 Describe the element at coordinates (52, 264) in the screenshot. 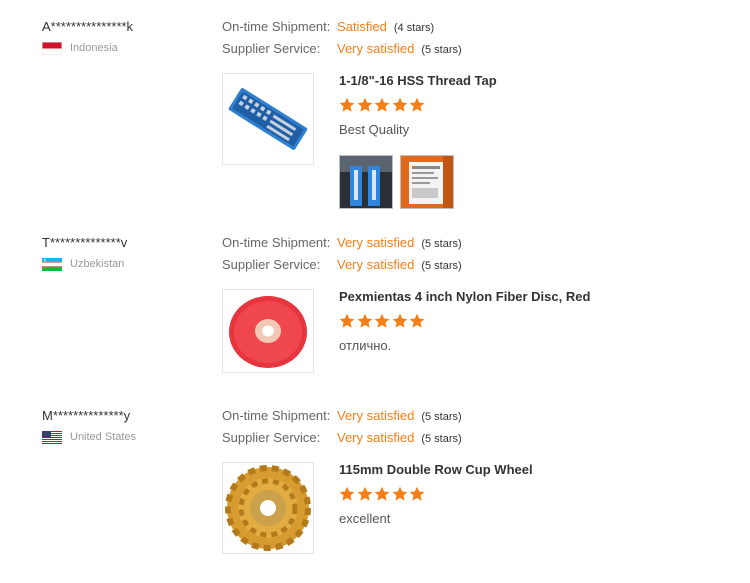

I see `uzbekistan-flag-icon` at that location.